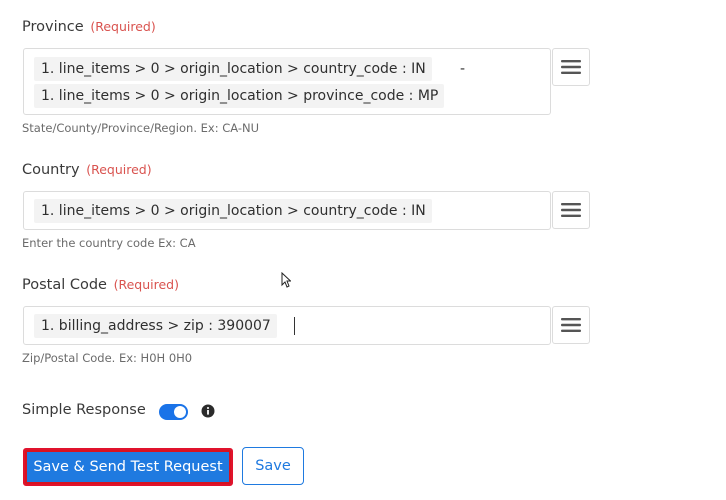 Image resolution: width=726 pixels, height=500 pixels. I want to click on province-required-tag: (Required), so click(123, 26).